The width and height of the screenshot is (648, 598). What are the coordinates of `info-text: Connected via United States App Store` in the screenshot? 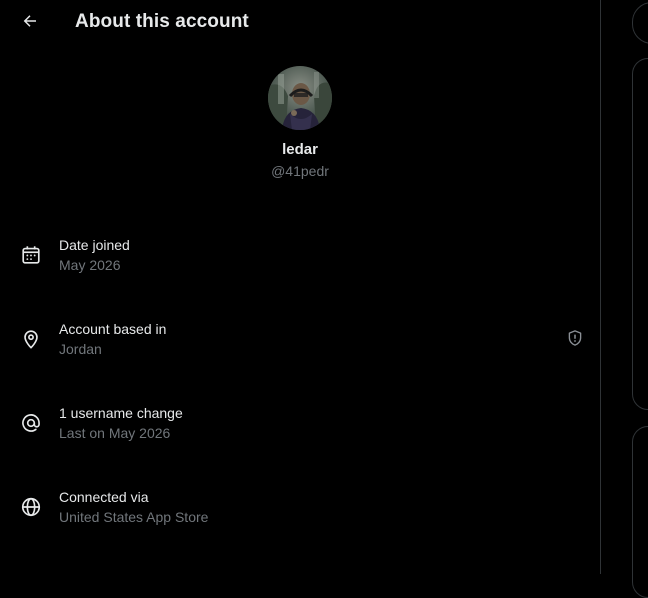 It's located at (133, 507).